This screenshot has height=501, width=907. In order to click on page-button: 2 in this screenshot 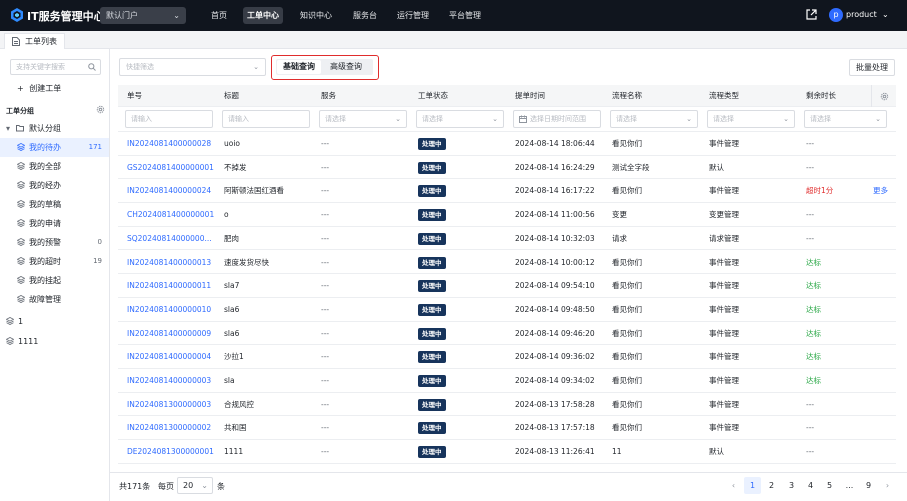, I will do `click(771, 485)`.